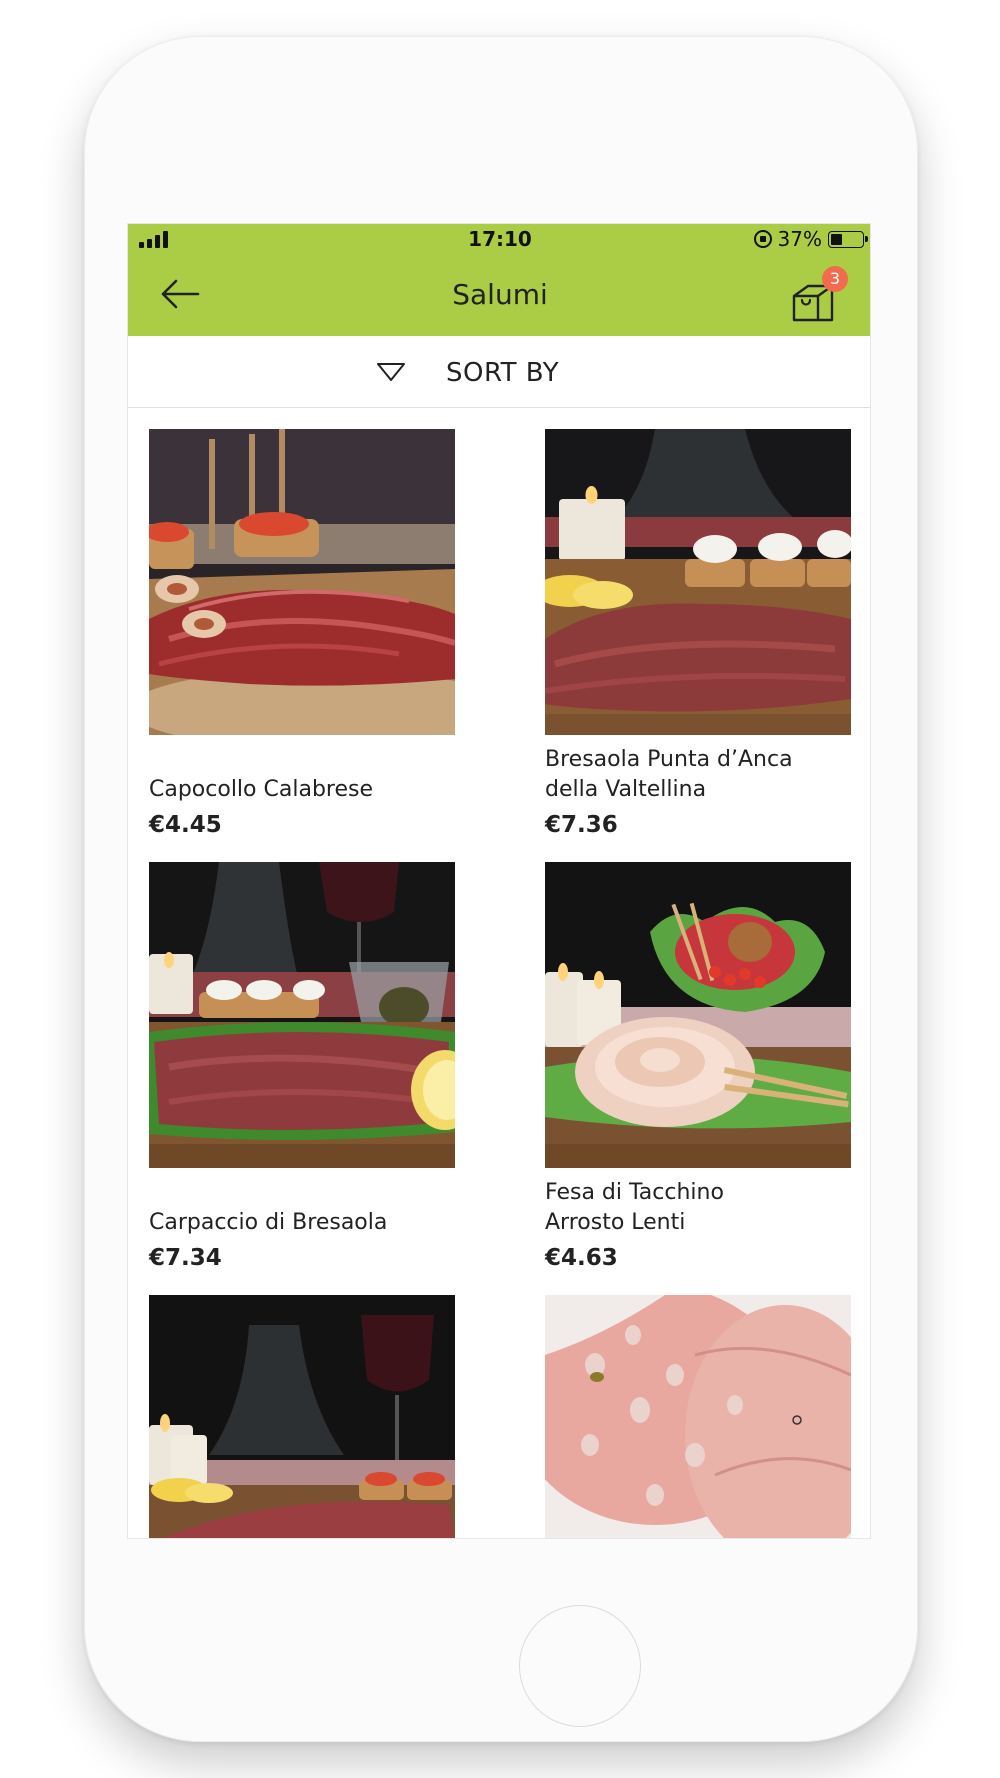 The image size is (1000, 1778). I want to click on product-price: €4.63, so click(581, 1258).